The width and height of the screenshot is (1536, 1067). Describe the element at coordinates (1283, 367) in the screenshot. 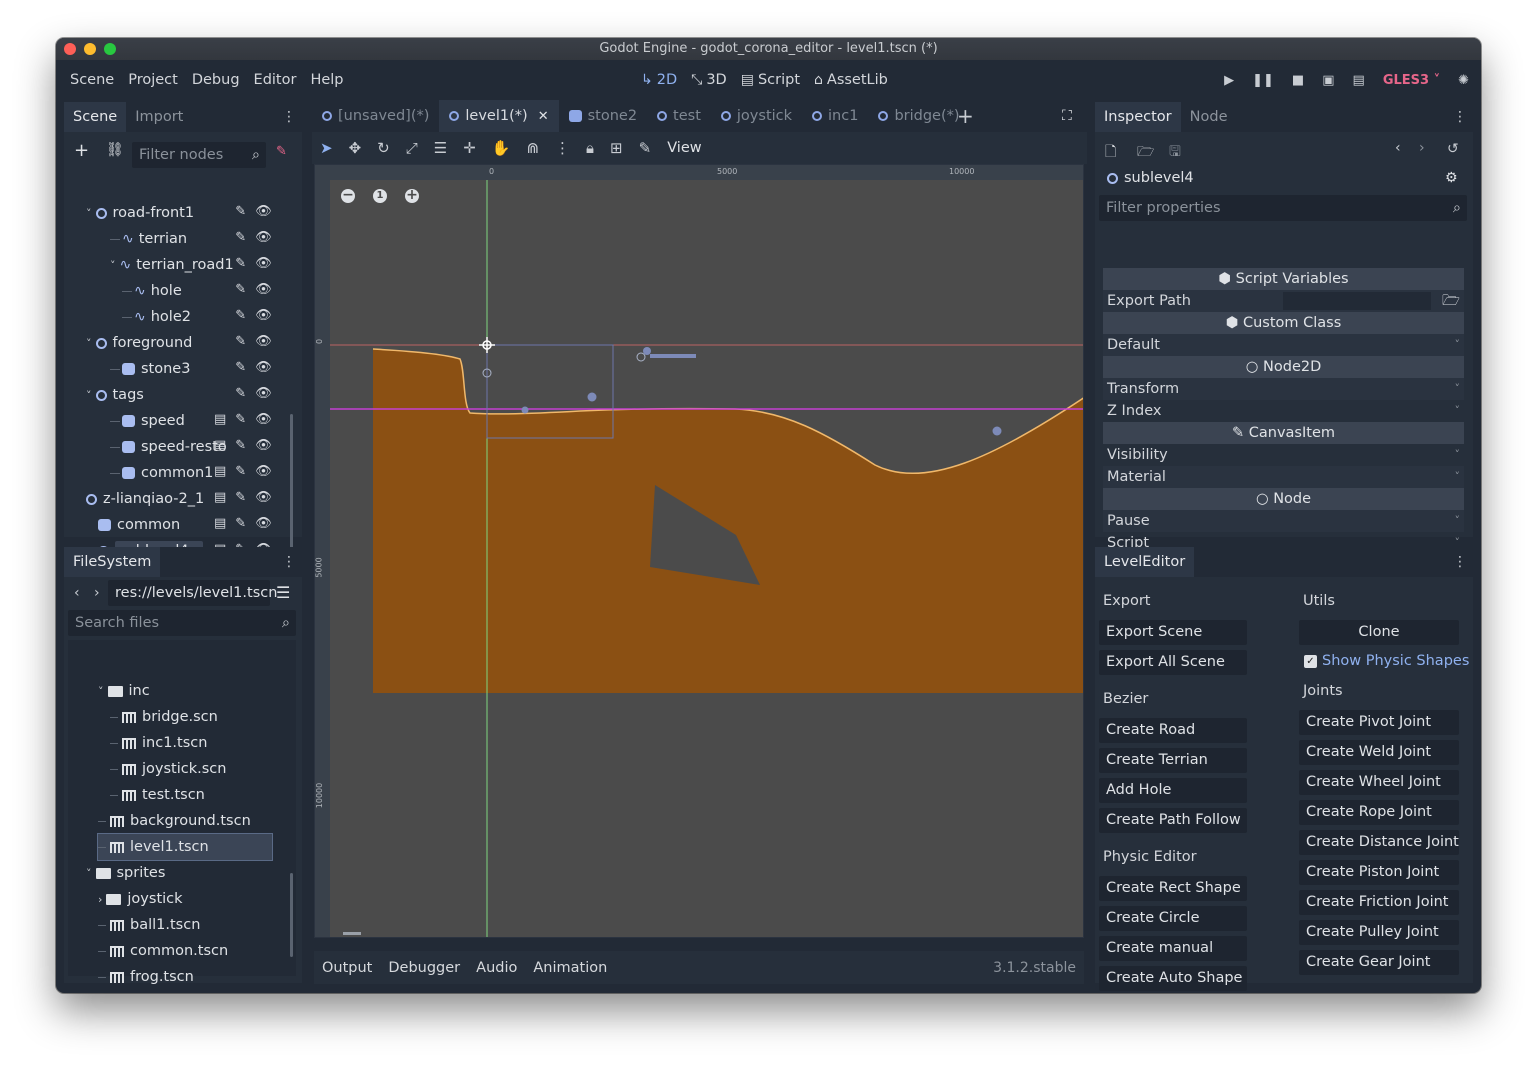

I see `inspector-section: ○ Node2D` at that location.